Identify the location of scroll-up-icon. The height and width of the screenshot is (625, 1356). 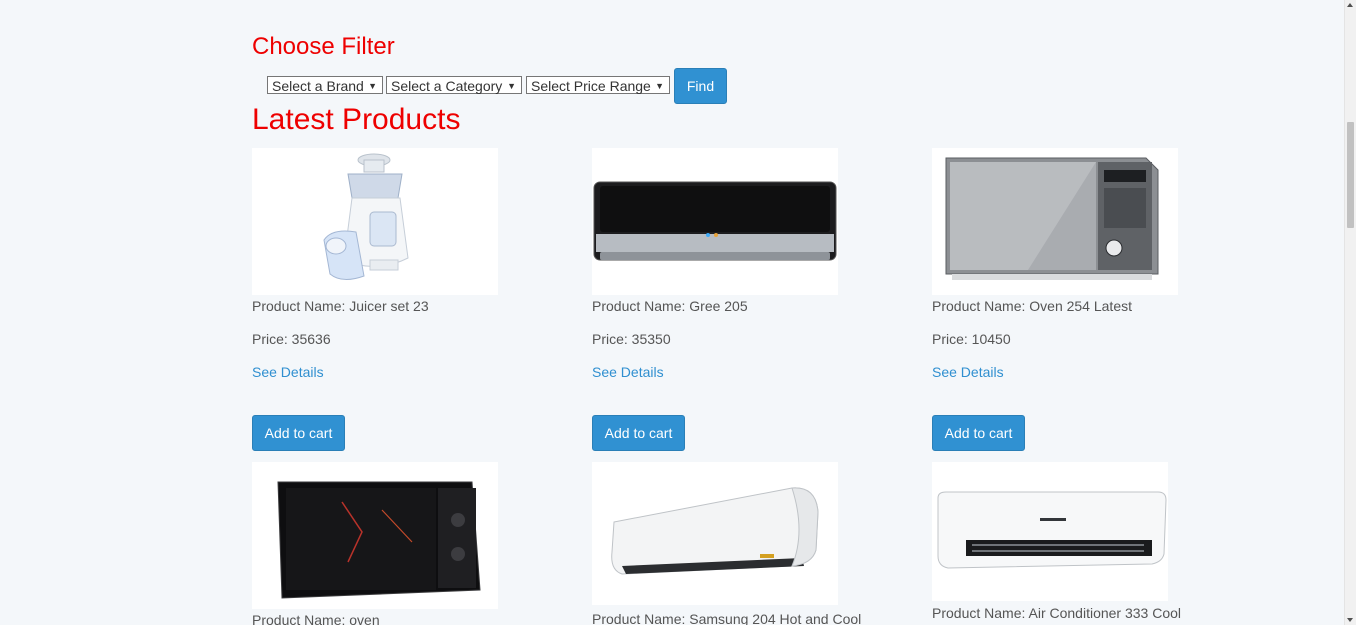
(1350, 5).